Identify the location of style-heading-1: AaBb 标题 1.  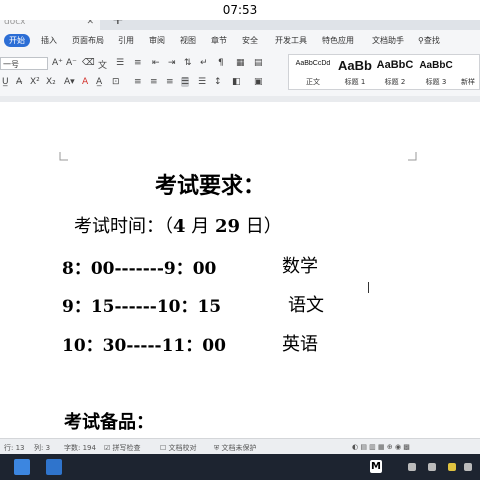
(355, 72).